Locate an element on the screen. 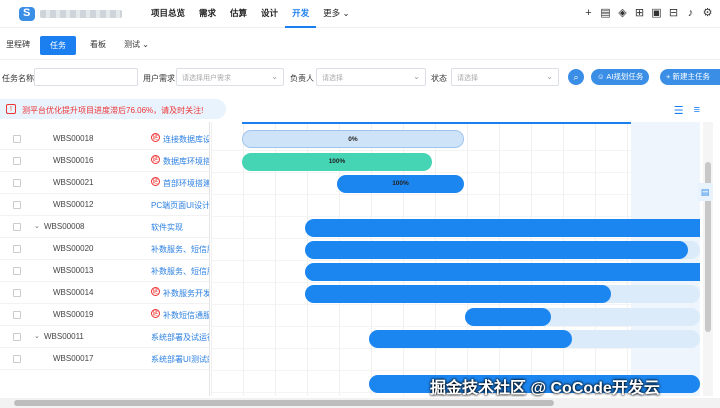  table-row: ⌄ WBS00008 软件实现 is located at coordinates (104, 227).